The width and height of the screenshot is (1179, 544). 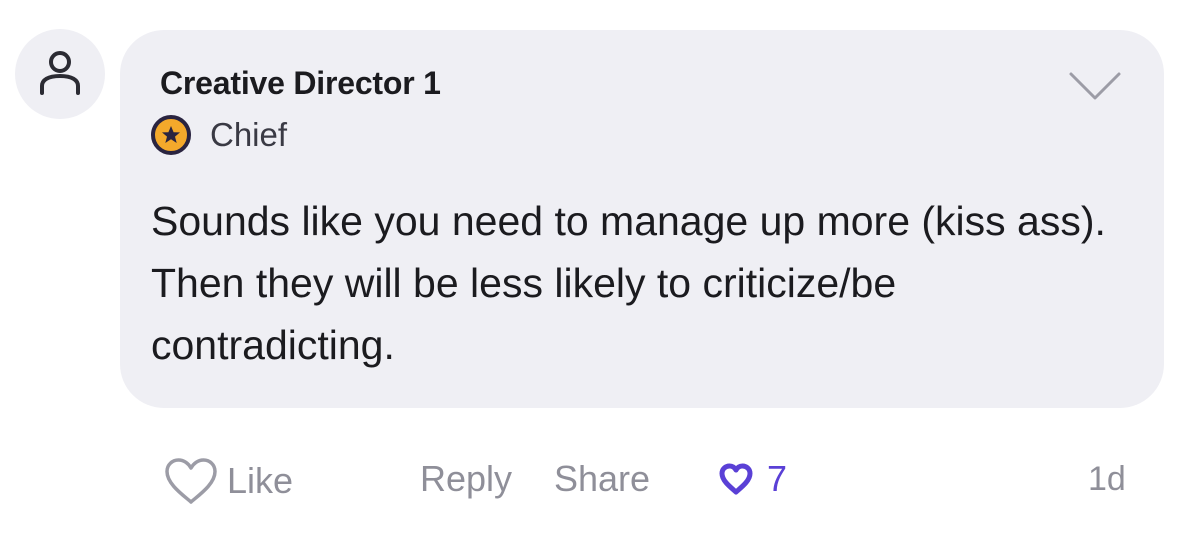 What do you see at coordinates (736, 479) in the screenshot?
I see `heart-filled-icon` at bounding box center [736, 479].